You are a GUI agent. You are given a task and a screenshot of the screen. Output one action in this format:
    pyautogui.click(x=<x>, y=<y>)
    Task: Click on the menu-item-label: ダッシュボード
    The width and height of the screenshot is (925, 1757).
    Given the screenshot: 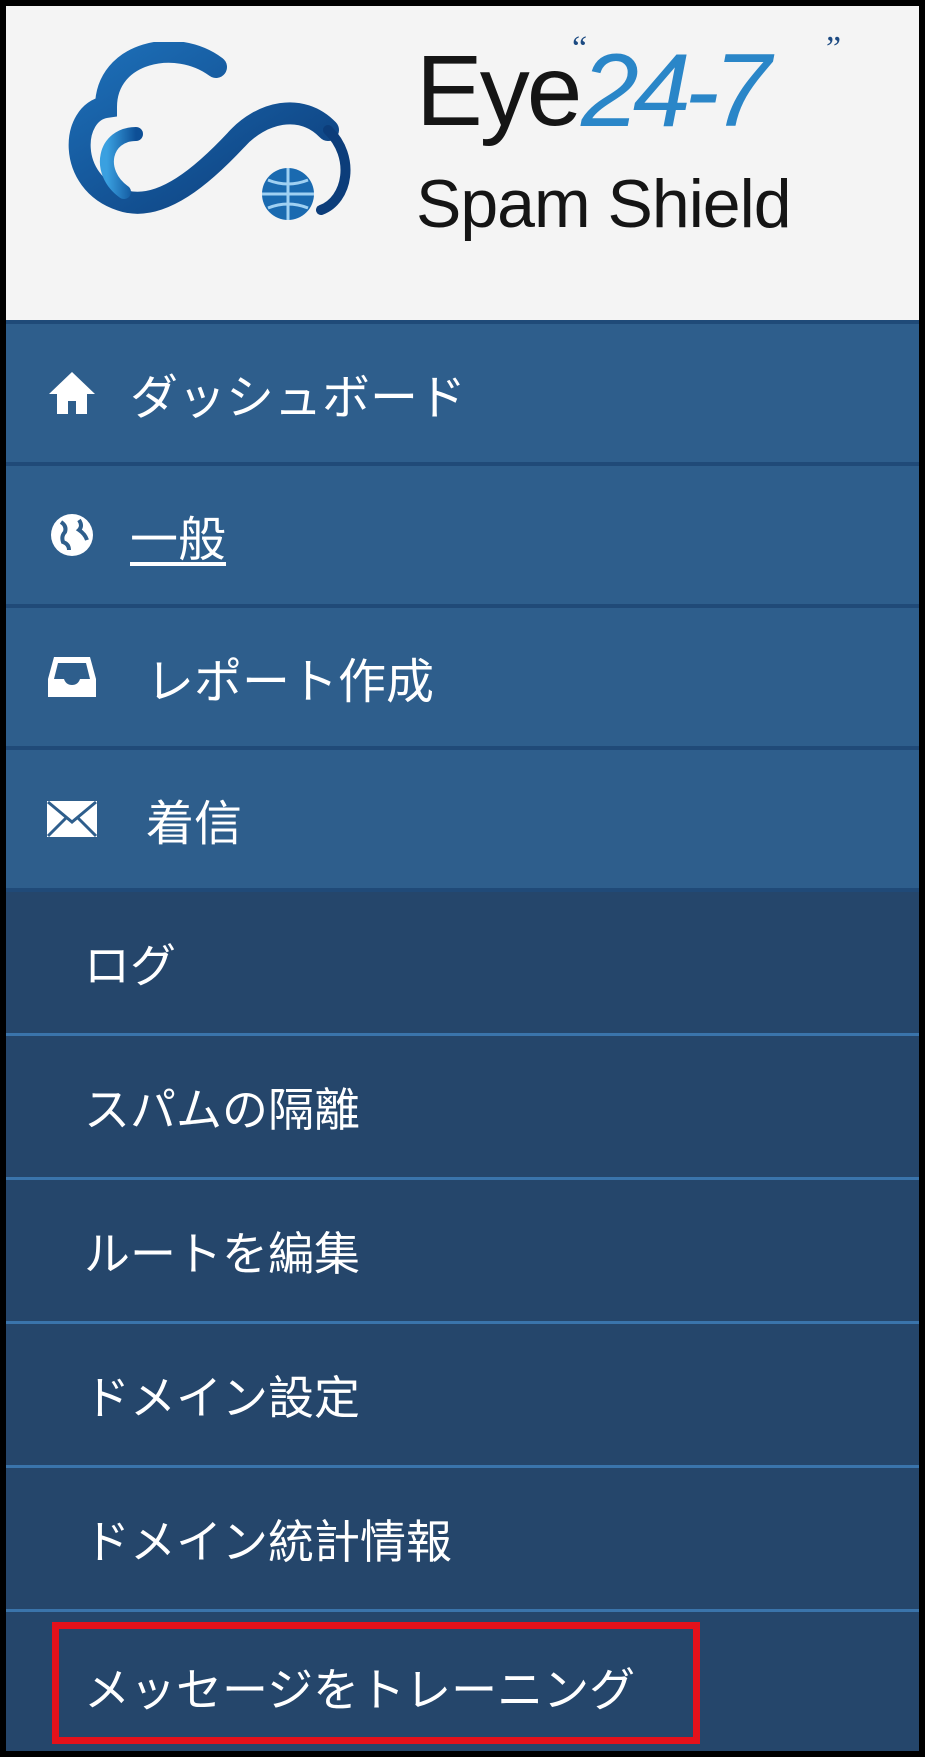 What is the action you would take?
    pyautogui.click(x=298, y=398)
    